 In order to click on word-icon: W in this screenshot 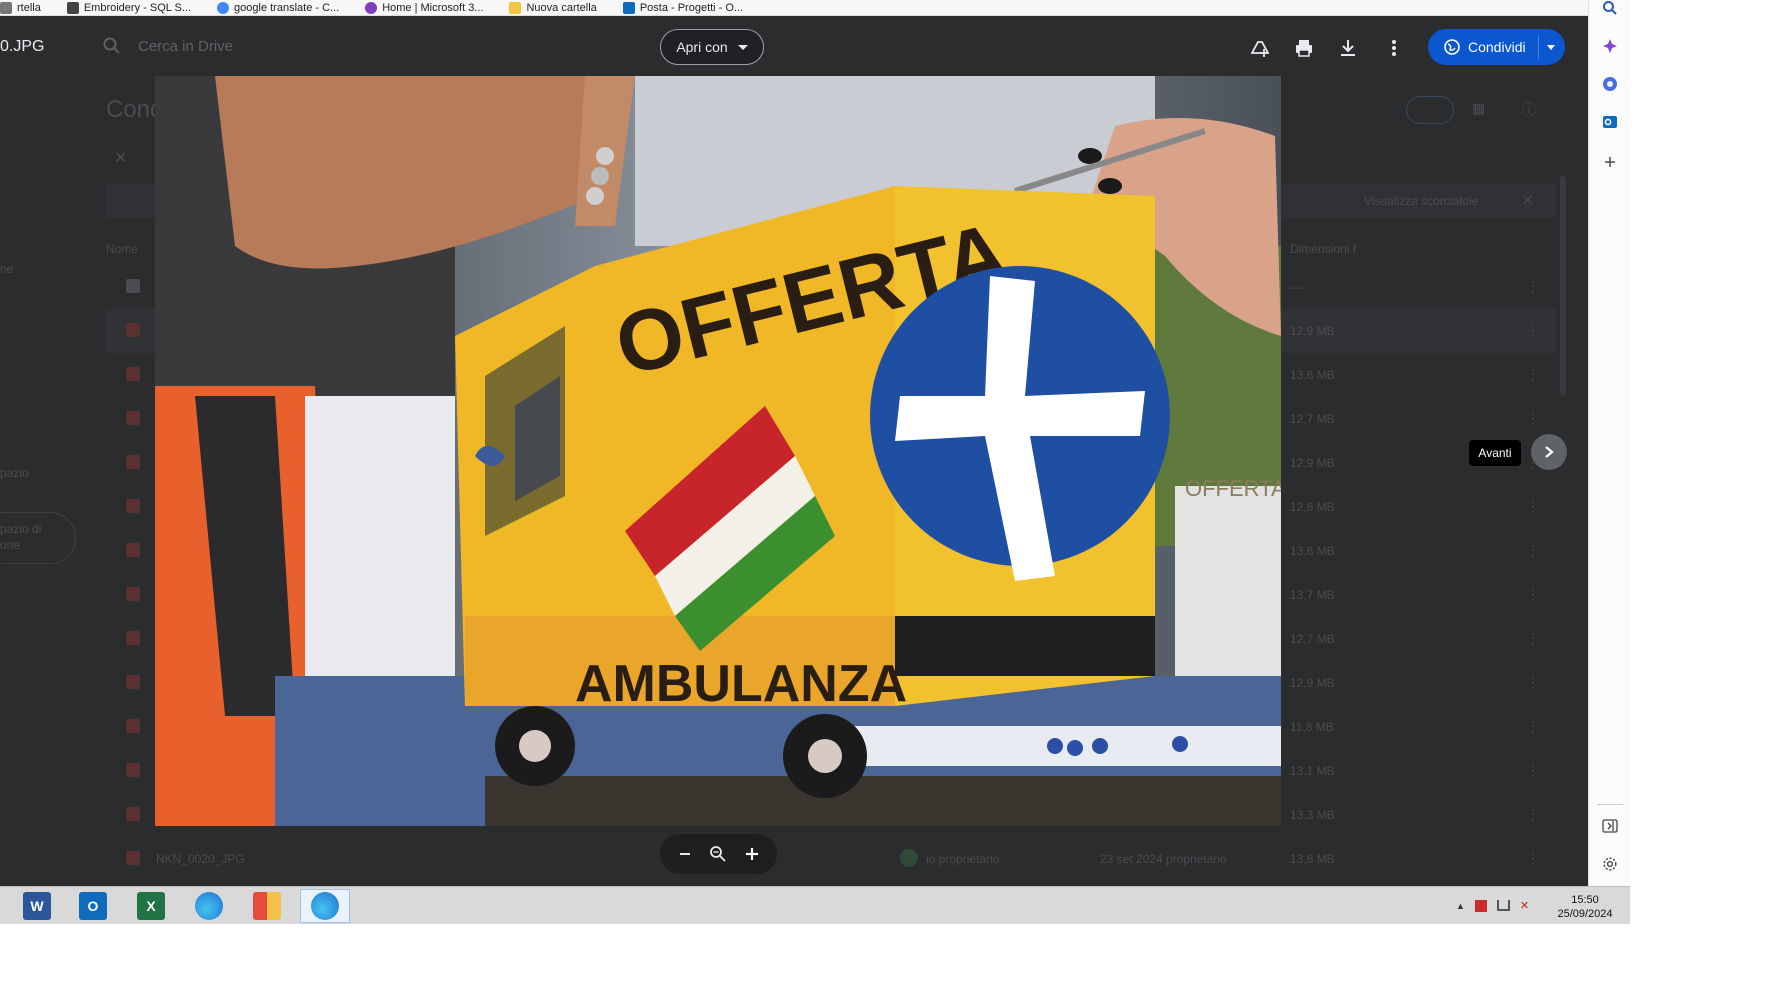, I will do `click(37, 906)`.